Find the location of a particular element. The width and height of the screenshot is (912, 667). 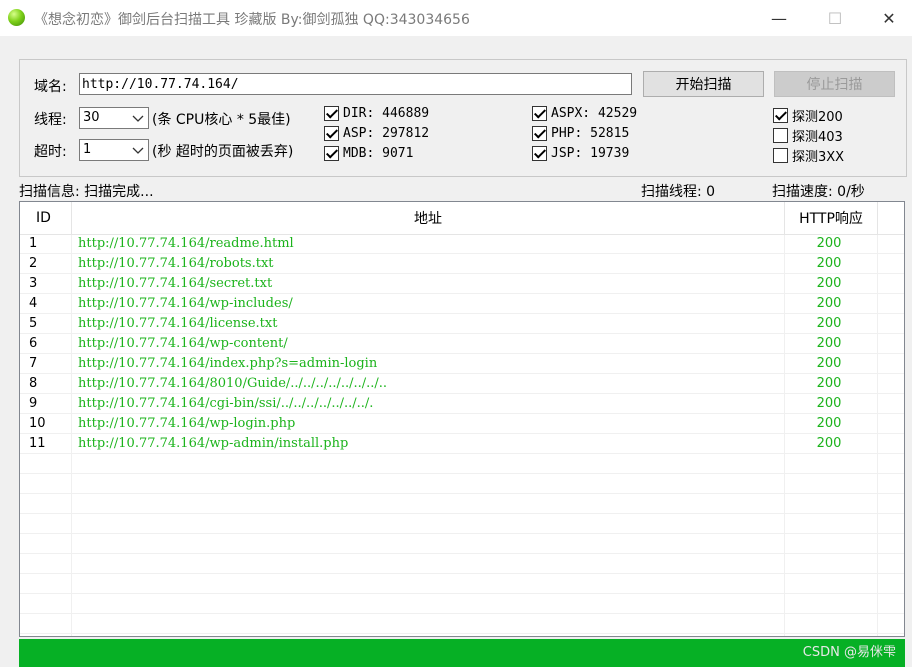

minimize-icon: — is located at coordinates (779, 18).